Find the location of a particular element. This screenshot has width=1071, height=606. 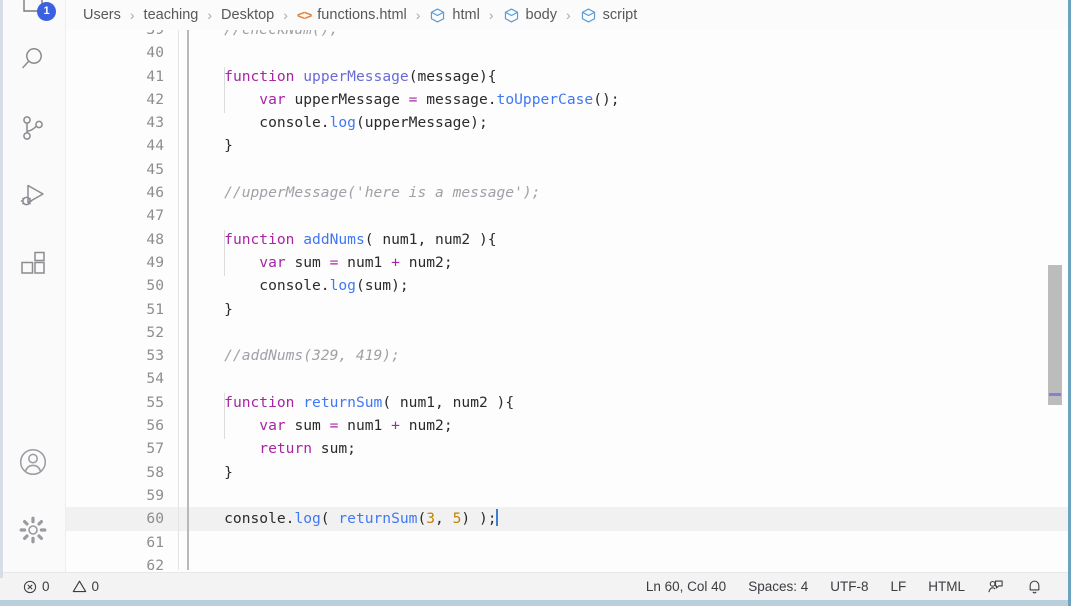

code-line: 50 console.log(sum); is located at coordinates (567, 285).